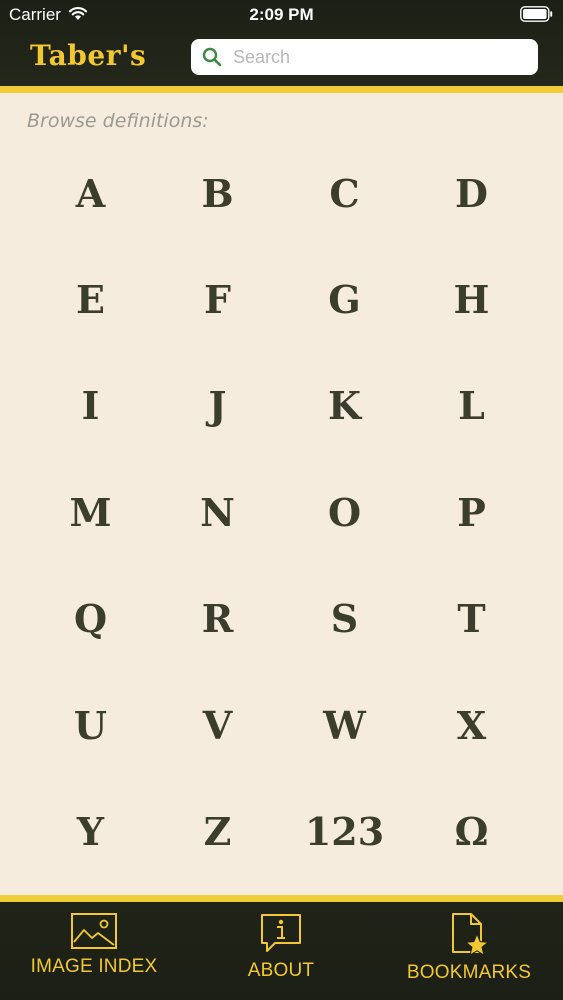 The image size is (563, 1000). What do you see at coordinates (344, 619) in the screenshot?
I see `letter-s: S` at bounding box center [344, 619].